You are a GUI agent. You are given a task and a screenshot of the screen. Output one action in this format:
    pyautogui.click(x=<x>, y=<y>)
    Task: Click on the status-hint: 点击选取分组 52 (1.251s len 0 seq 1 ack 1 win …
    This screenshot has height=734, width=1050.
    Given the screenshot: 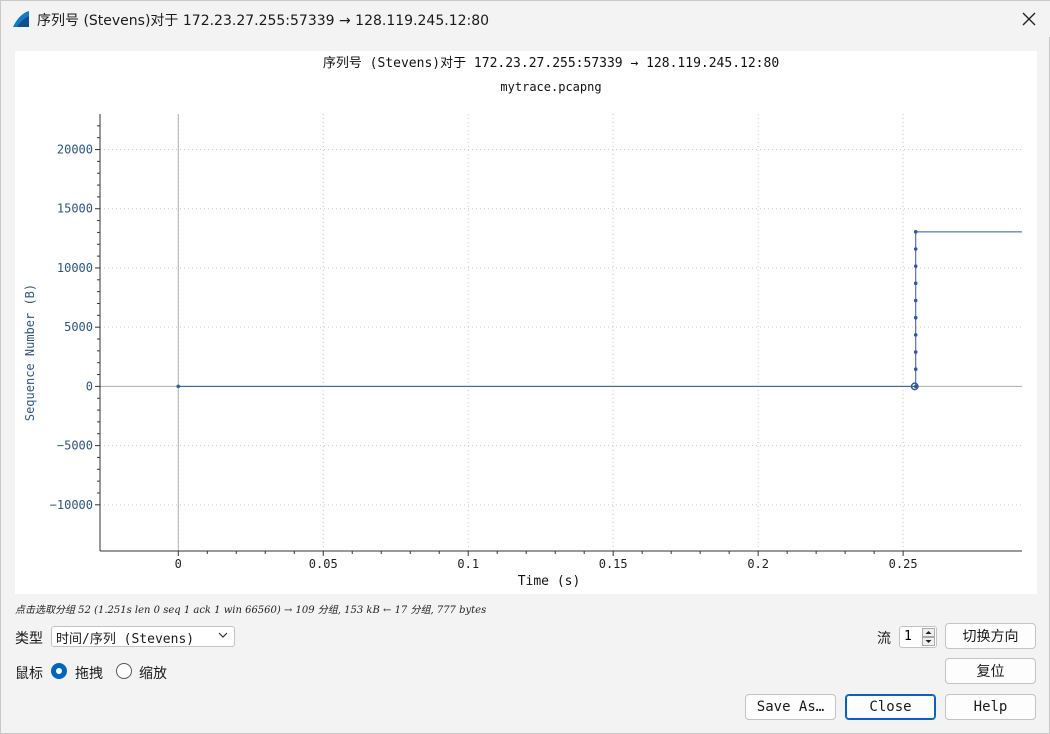 What is the action you would take?
    pyautogui.click(x=251, y=610)
    